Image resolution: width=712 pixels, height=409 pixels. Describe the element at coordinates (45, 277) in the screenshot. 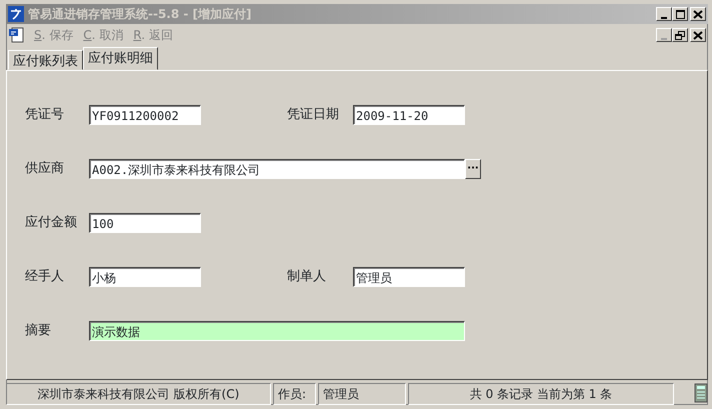

I see `field-label: 经手人` at that location.